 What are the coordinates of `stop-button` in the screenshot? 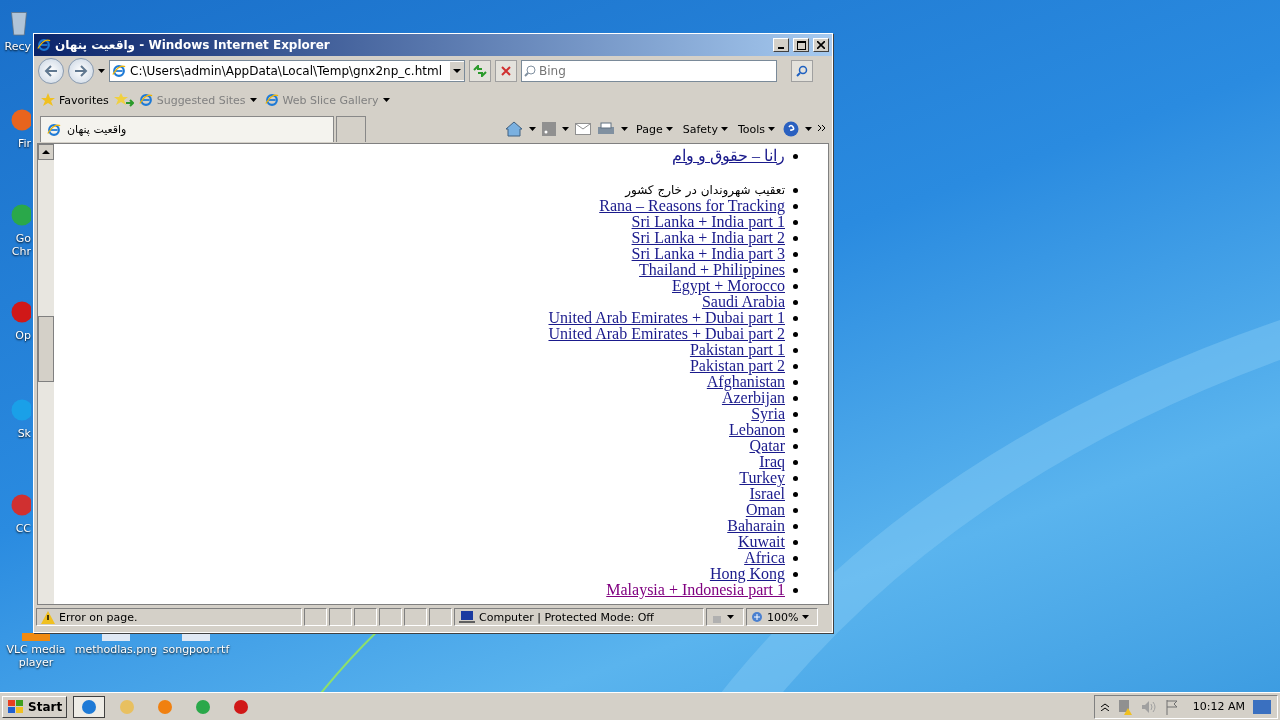 It's located at (506, 71).